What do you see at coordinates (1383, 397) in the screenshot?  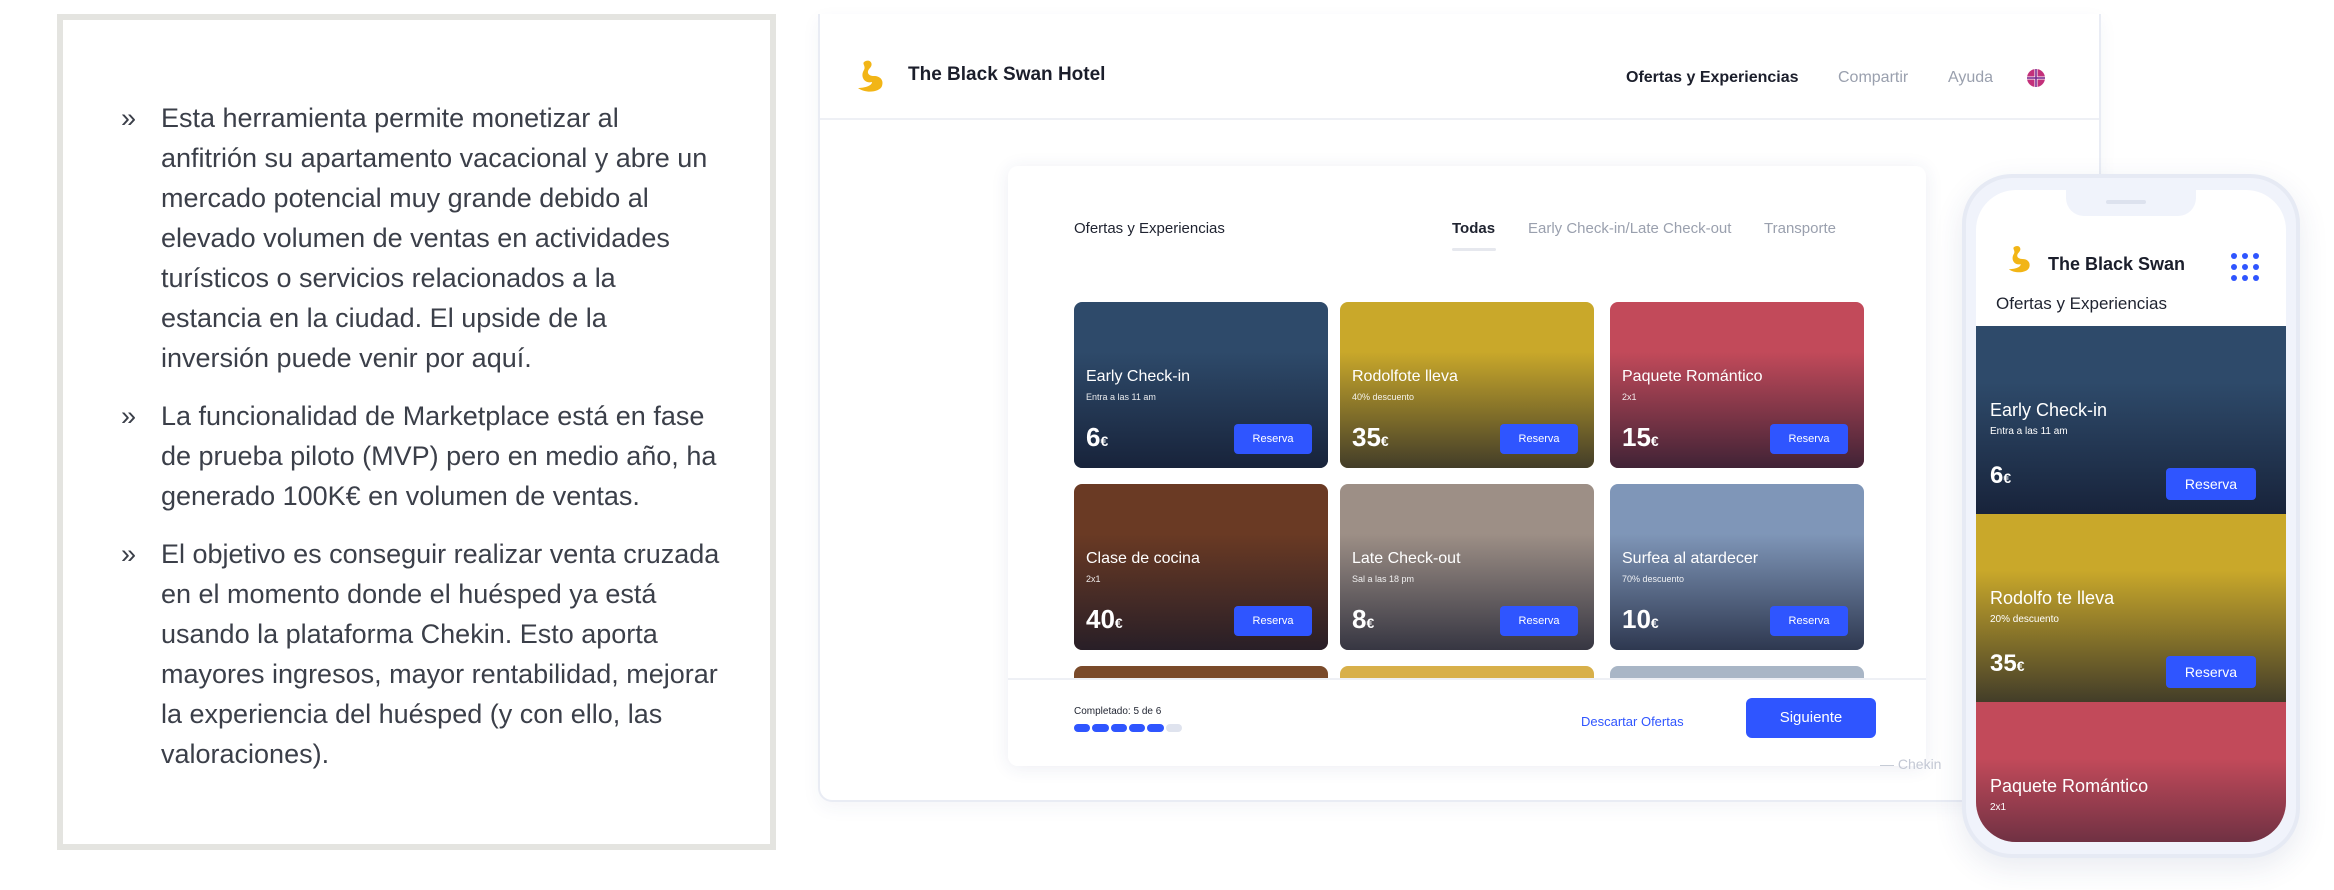 I see `offer-subtitle: 40% descuento` at bounding box center [1383, 397].